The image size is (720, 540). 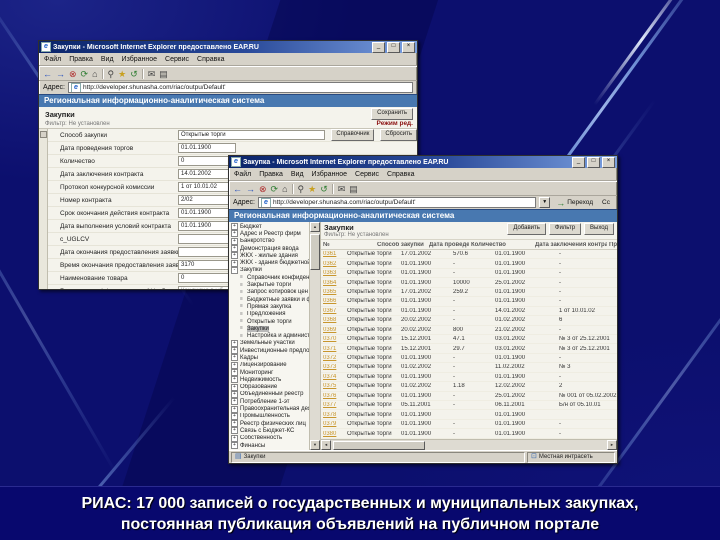 I want to click on tree-item: + Банкротство, so click(x=269, y=241).